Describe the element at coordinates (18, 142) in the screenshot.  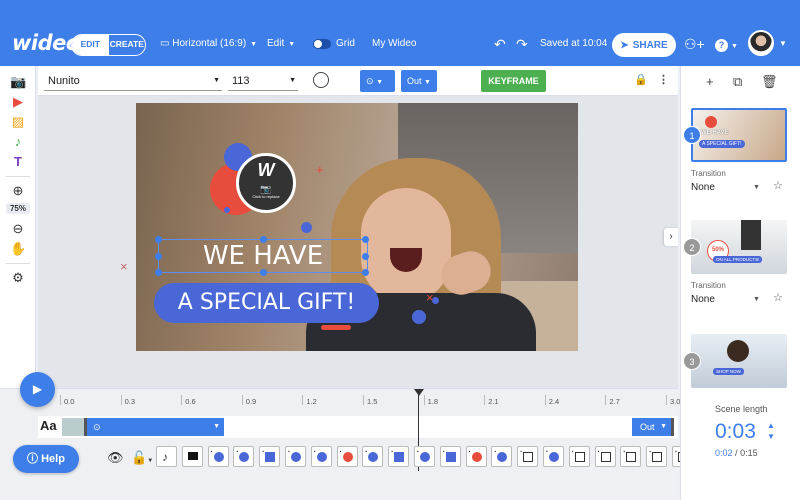
I see `music-note-icon: ♪` at that location.